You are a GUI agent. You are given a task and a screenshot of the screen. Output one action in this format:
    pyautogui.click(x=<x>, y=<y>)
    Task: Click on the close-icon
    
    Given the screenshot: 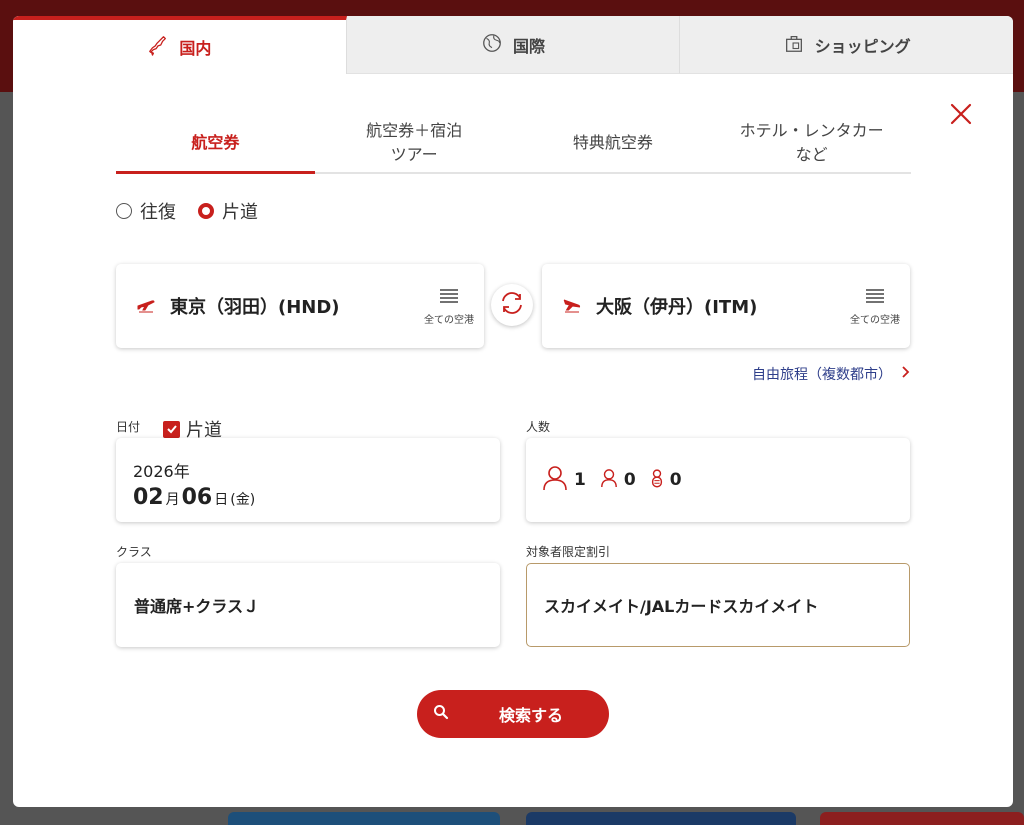 What is the action you would take?
    pyautogui.click(x=961, y=117)
    